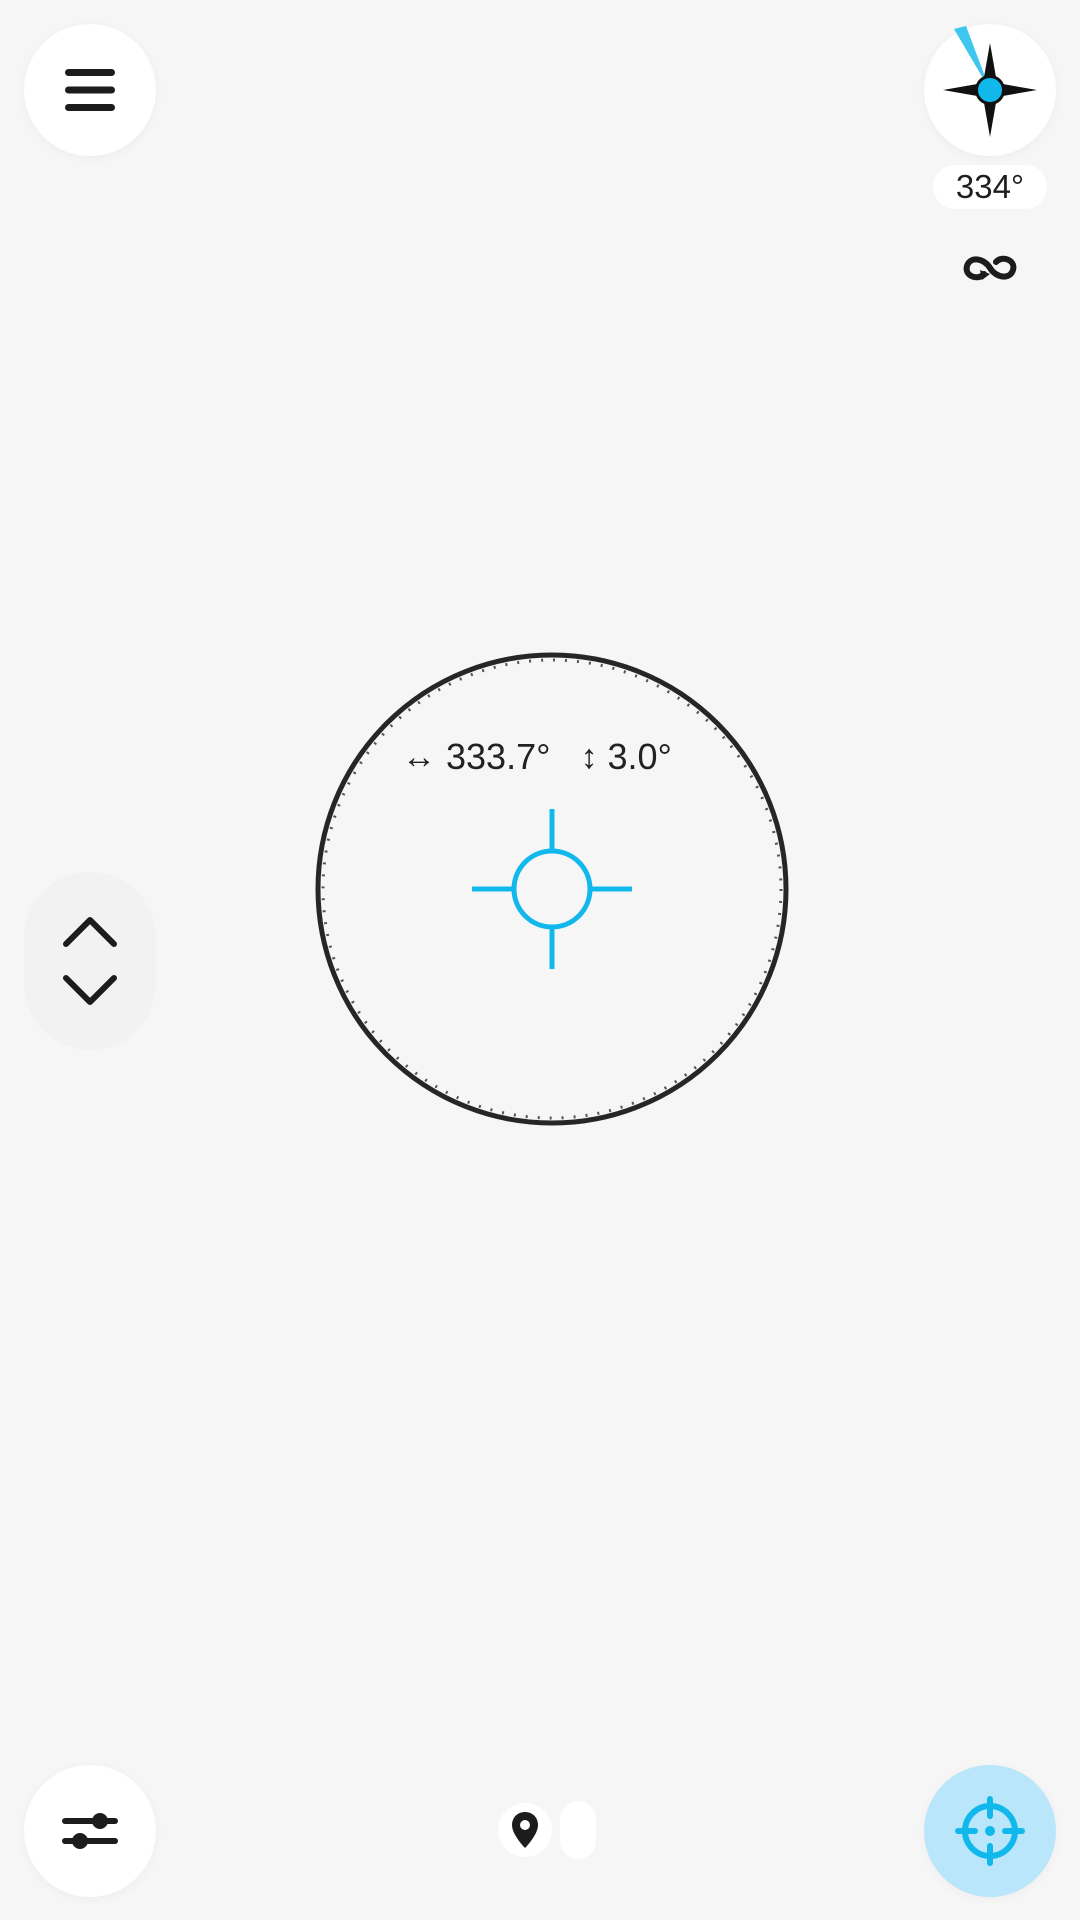  I want to click on target-locate-icon, so click(990, 1831).